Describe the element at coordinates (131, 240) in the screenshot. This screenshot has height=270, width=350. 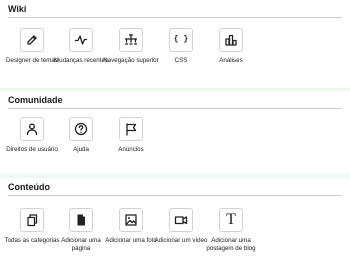
I see `tool-label: Adicionar uma foto` at that location.